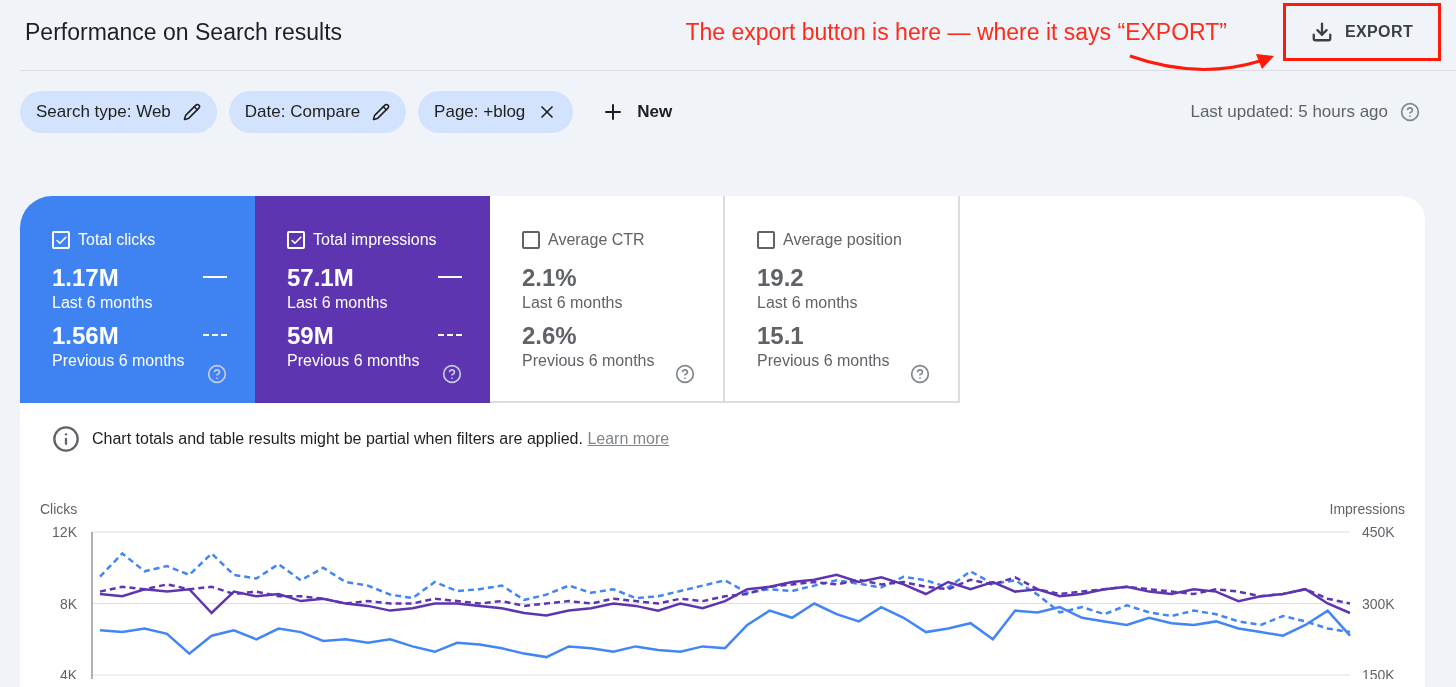 The height and width of the screenshot is (687, 1456). Describe the element at coordinates (317, 112) in the screenshot. I see `filter-chip: Date: Compare` at that location.